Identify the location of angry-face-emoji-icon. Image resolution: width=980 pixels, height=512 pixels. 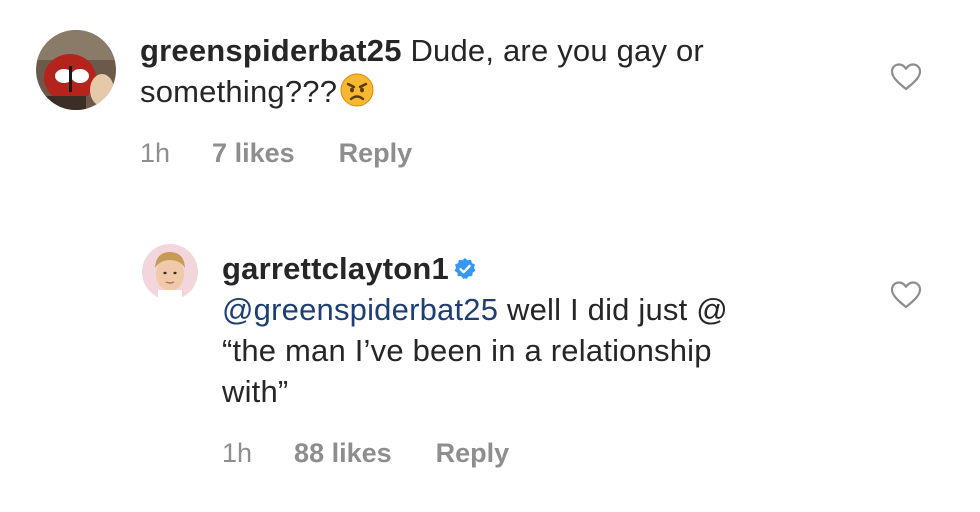
(357, 90).